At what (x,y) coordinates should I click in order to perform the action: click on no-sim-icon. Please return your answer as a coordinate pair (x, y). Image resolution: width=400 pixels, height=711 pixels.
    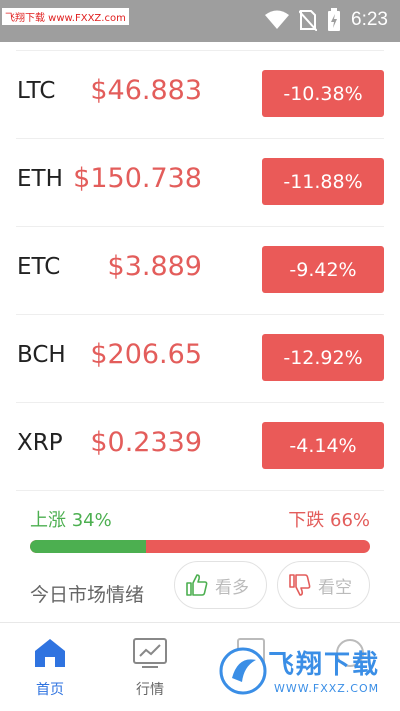
    Looking at the image, I should click on (308, 20).